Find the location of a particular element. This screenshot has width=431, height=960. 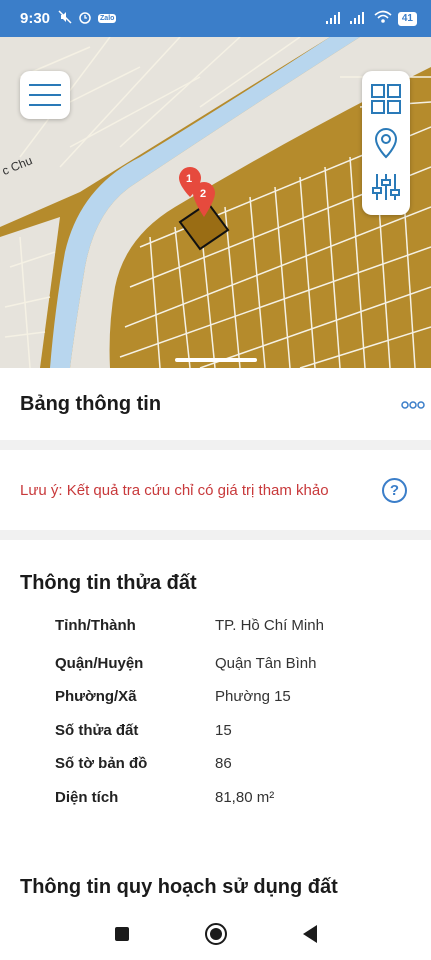

layers-button is located at coordinates (386, 99).